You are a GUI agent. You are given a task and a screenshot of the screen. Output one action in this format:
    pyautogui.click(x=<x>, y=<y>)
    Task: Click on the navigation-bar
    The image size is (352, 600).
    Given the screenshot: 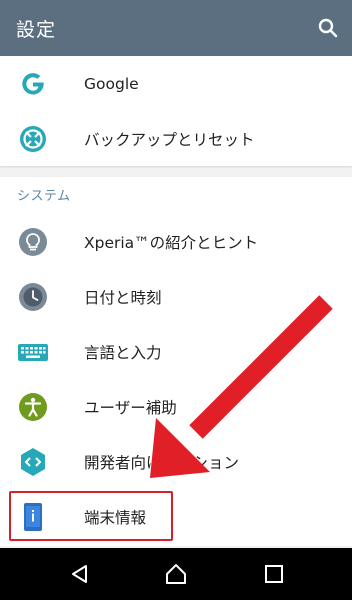 What is the action you would take?
    pyautogui.click(x=176, y=574)
    